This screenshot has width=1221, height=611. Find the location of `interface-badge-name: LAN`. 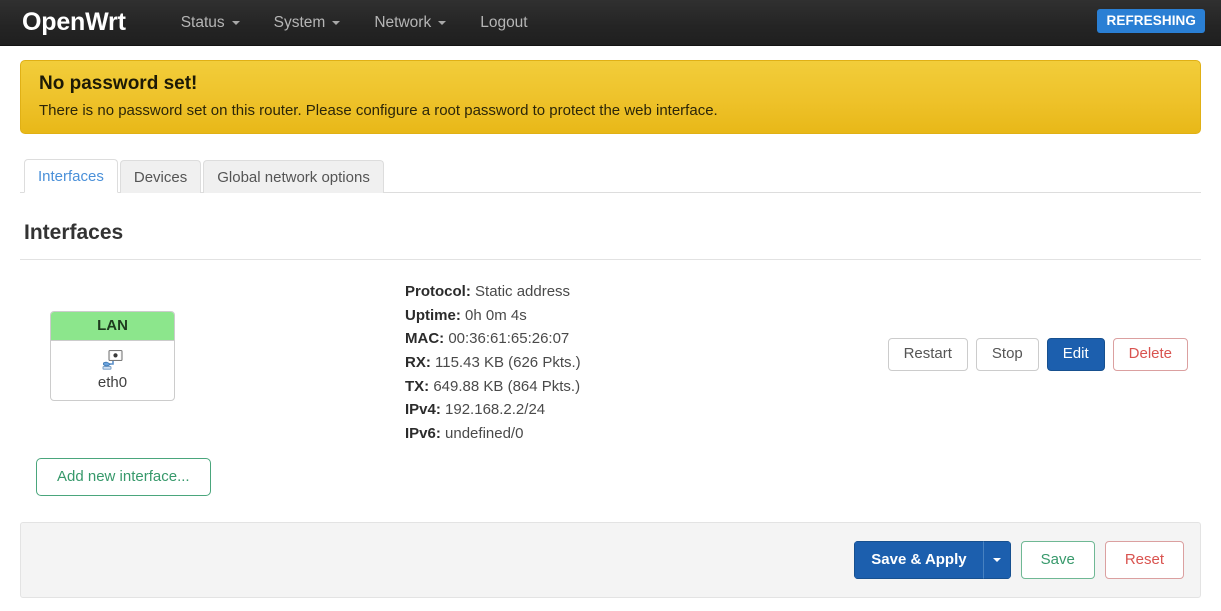

interface-badge-name: LAN is located at coordinates (112, 326).